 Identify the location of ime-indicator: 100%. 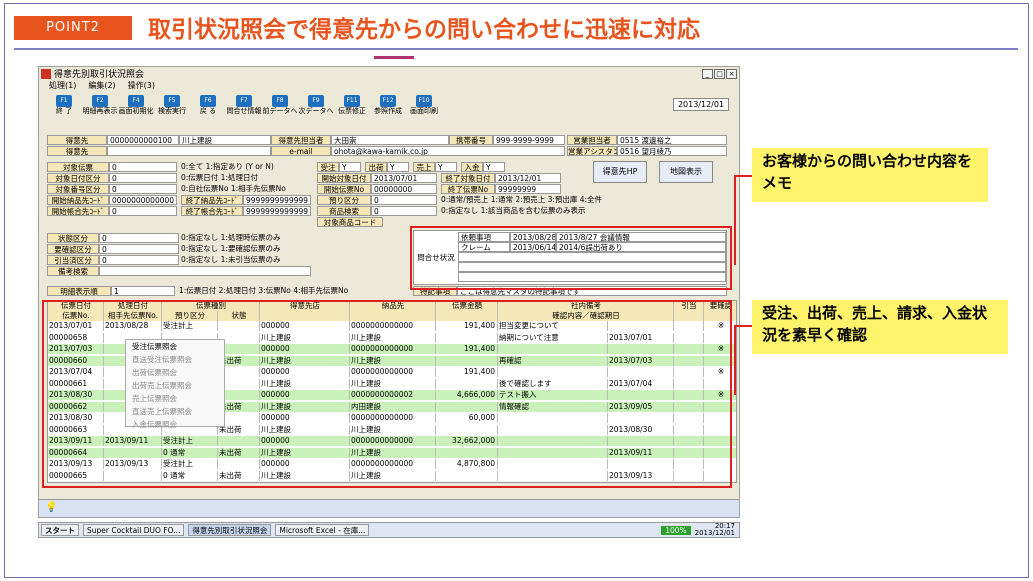
(676, 530).